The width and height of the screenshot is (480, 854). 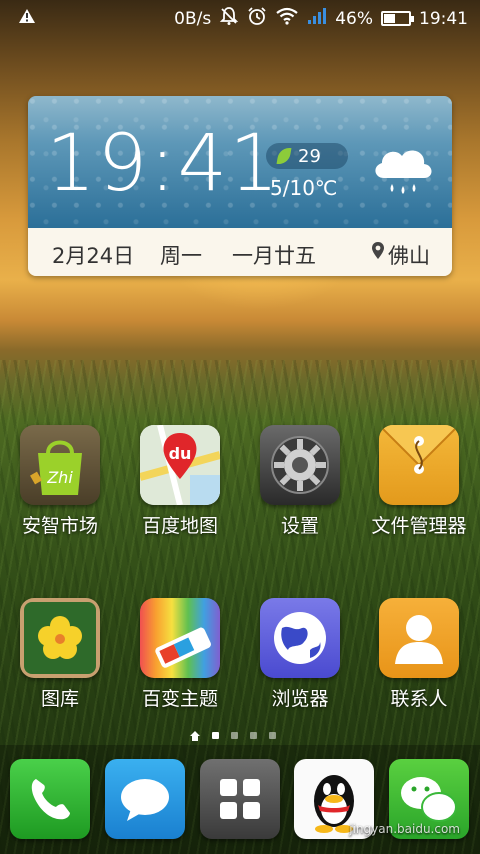 What do you see at coordinates (59, 526) in the screenshot?
I see `app-label: 安智市场` at bounding box center [59, 526].